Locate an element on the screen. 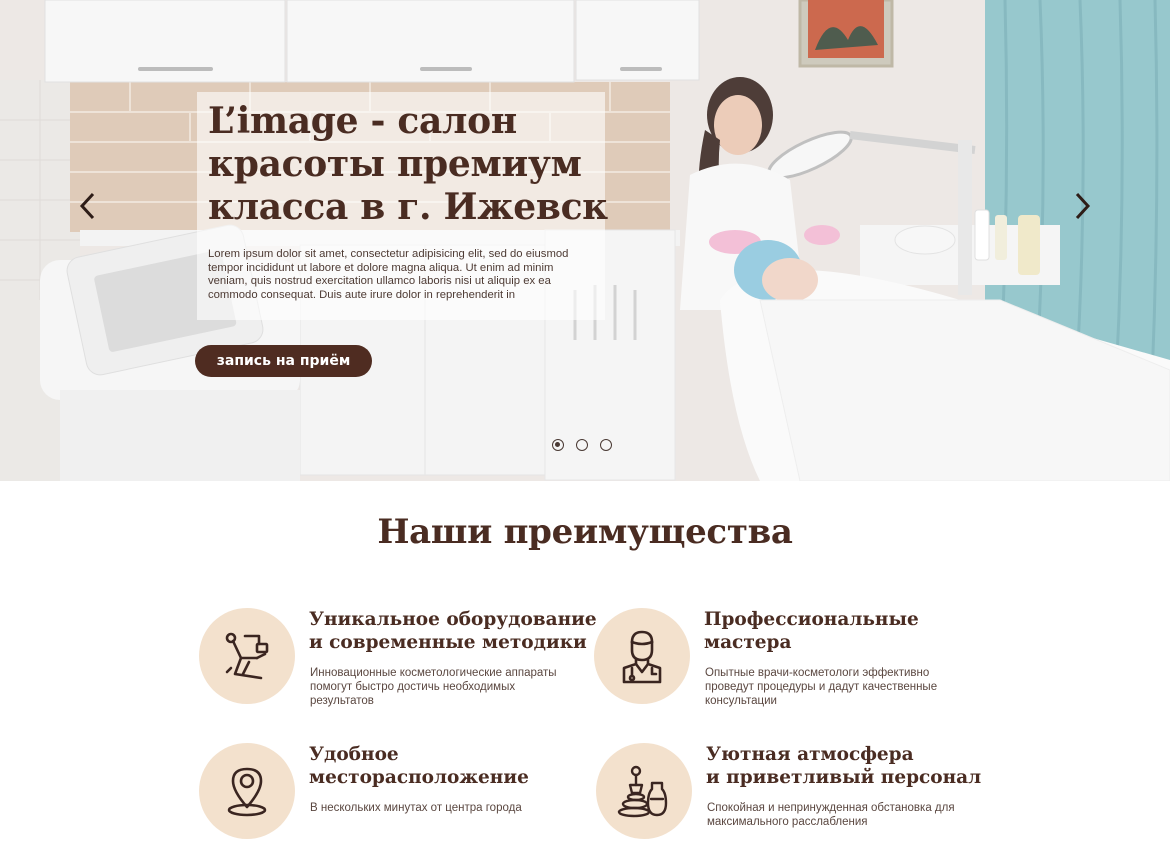 Image resolution: width=1170 pixels, height=863 pixels. location-pin-icon is located at coordinates (247, 792).